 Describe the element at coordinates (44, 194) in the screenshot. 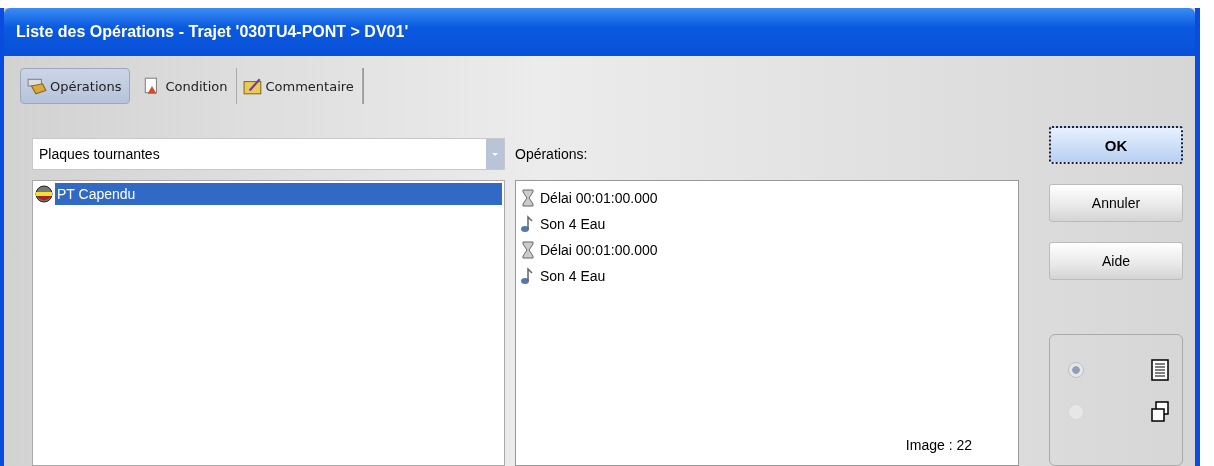

I see `turntable-icon` at that location.